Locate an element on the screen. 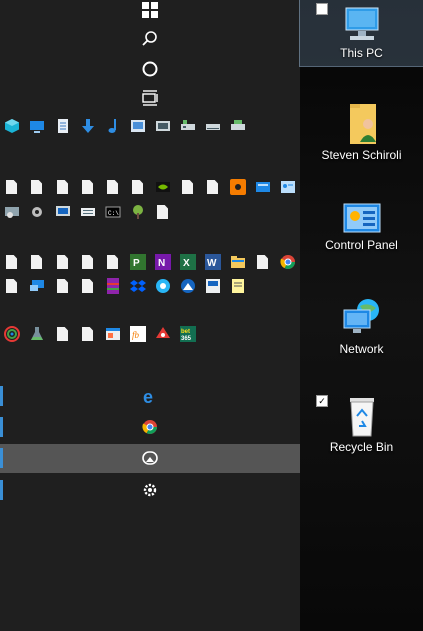 The image size is (423, 631). contact-card-icon is located at coordinates (288, 187).